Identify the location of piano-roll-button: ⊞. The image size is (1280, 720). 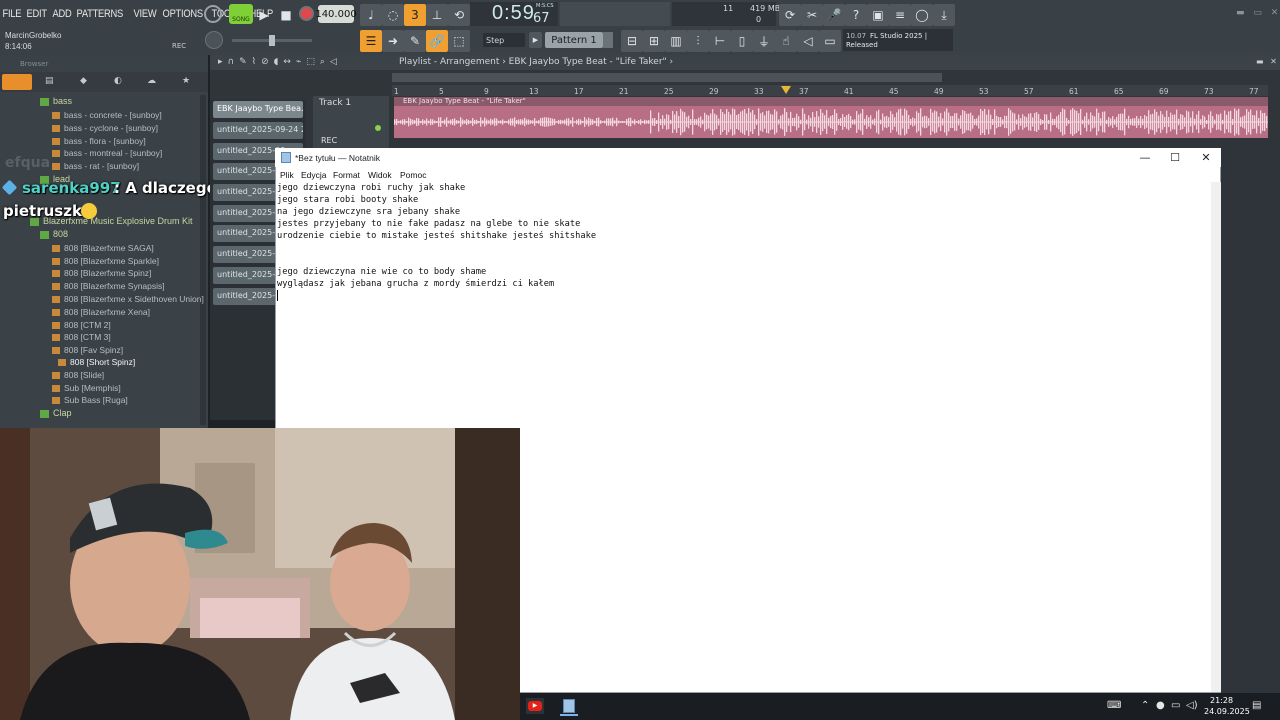
(654, 41).